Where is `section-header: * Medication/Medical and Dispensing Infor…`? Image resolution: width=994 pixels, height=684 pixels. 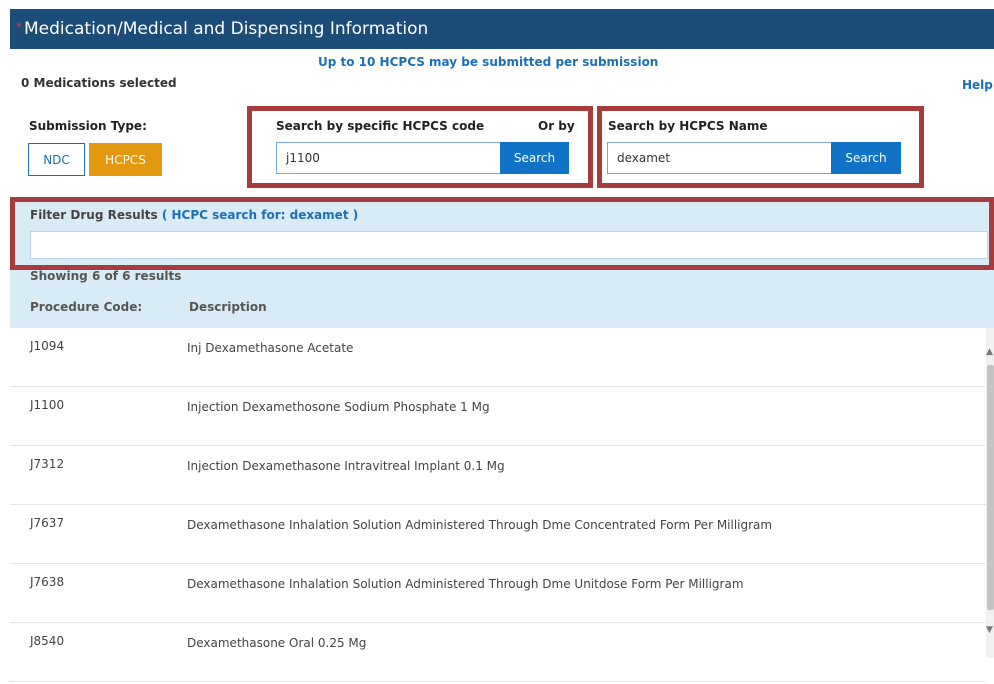 section-header: * Medication/Medical and Dispensing Infor… is located at coordinates (502, 29).